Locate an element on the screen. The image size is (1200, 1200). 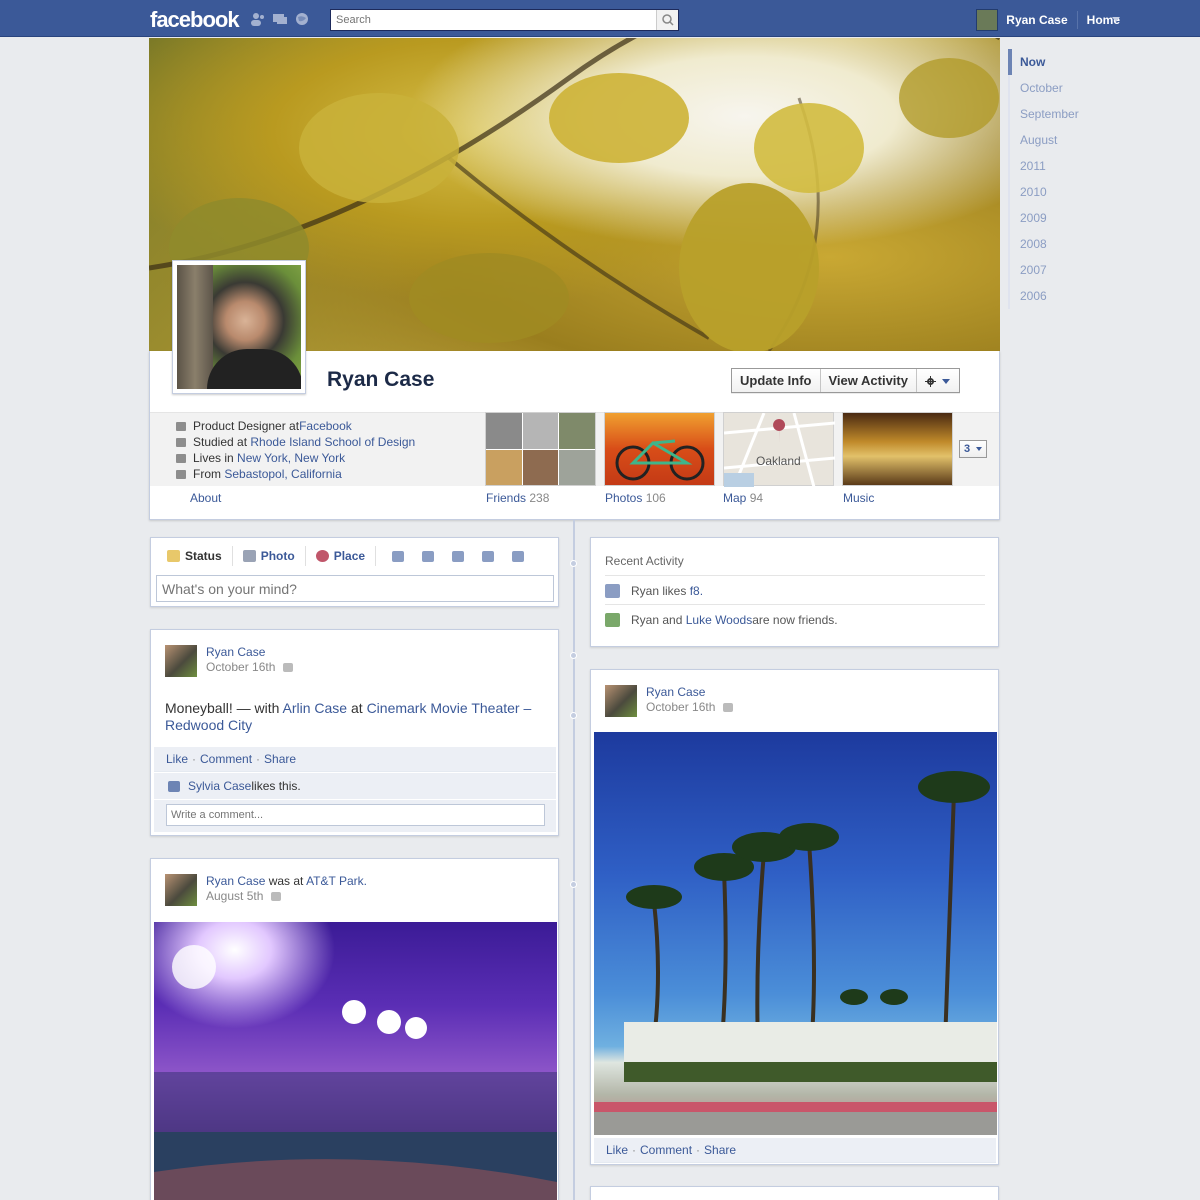
post-date: August 5th is located at coordinates (234, 896).